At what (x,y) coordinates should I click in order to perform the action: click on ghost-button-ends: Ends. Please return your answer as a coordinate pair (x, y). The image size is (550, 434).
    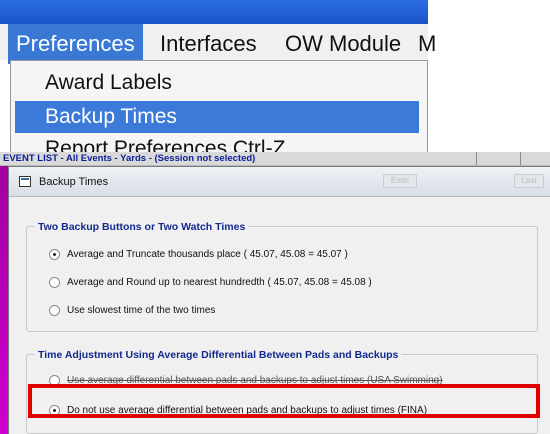
    Looking at the image, I should click on (400, 181).